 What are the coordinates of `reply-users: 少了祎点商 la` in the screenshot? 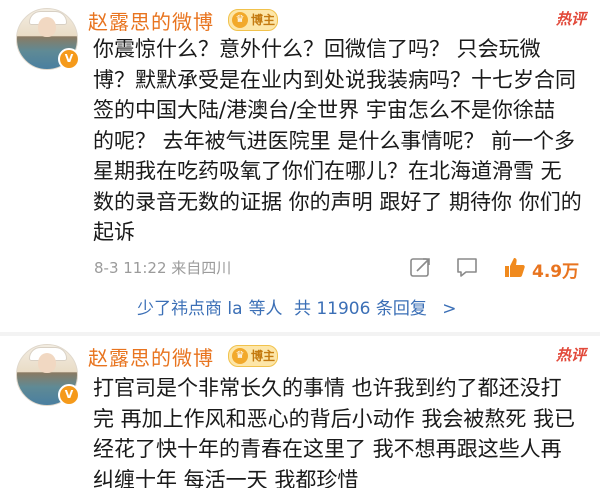 It's located at (190, 309).